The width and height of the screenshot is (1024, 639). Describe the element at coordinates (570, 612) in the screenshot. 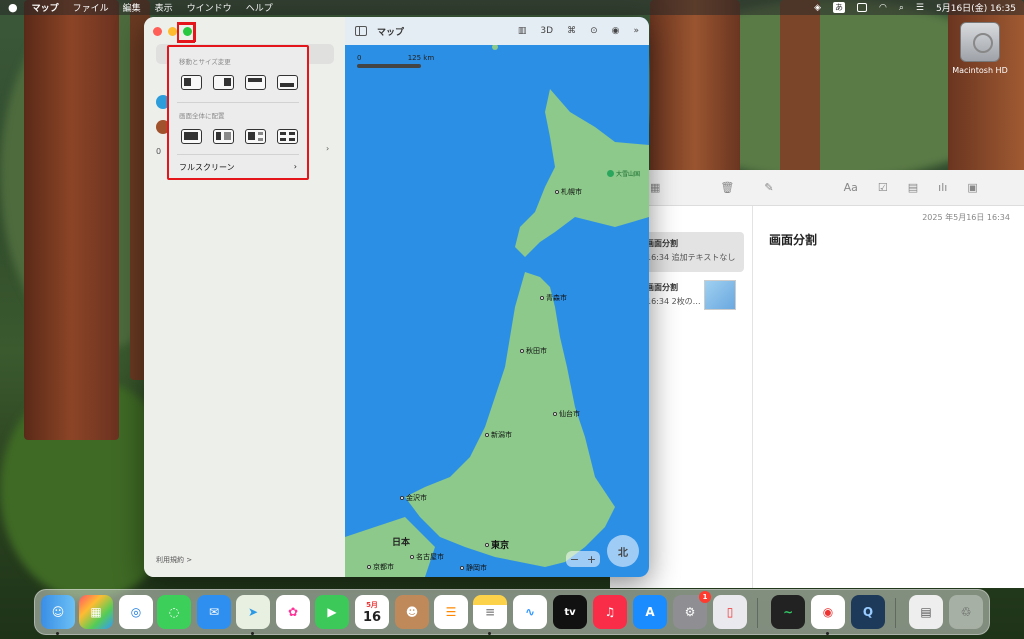

I see `tv-icon: tv` at that location.